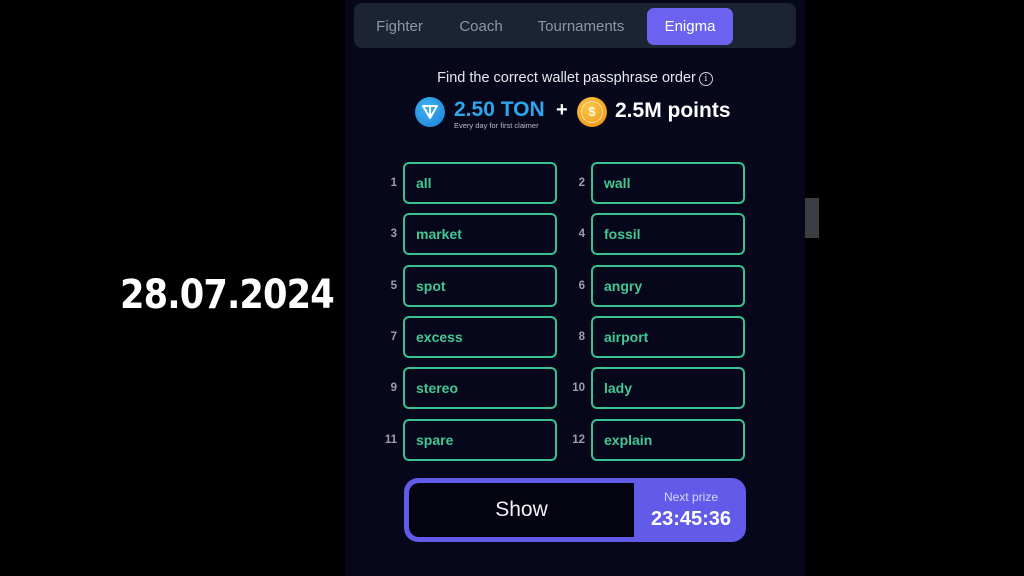  I want to click on word-slot: 6 angry, so click(662, 285).